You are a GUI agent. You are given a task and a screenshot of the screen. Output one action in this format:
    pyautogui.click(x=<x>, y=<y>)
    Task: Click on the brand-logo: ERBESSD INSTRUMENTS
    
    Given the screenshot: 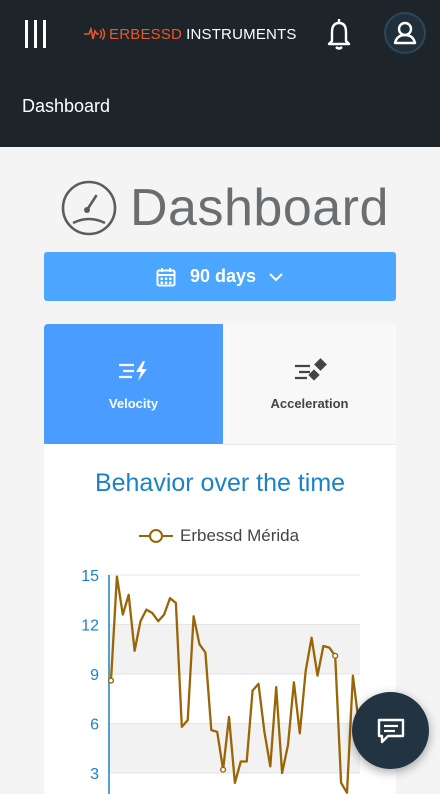 What is the action you would take?
    pyautogui.click(x=190, y=34)
    